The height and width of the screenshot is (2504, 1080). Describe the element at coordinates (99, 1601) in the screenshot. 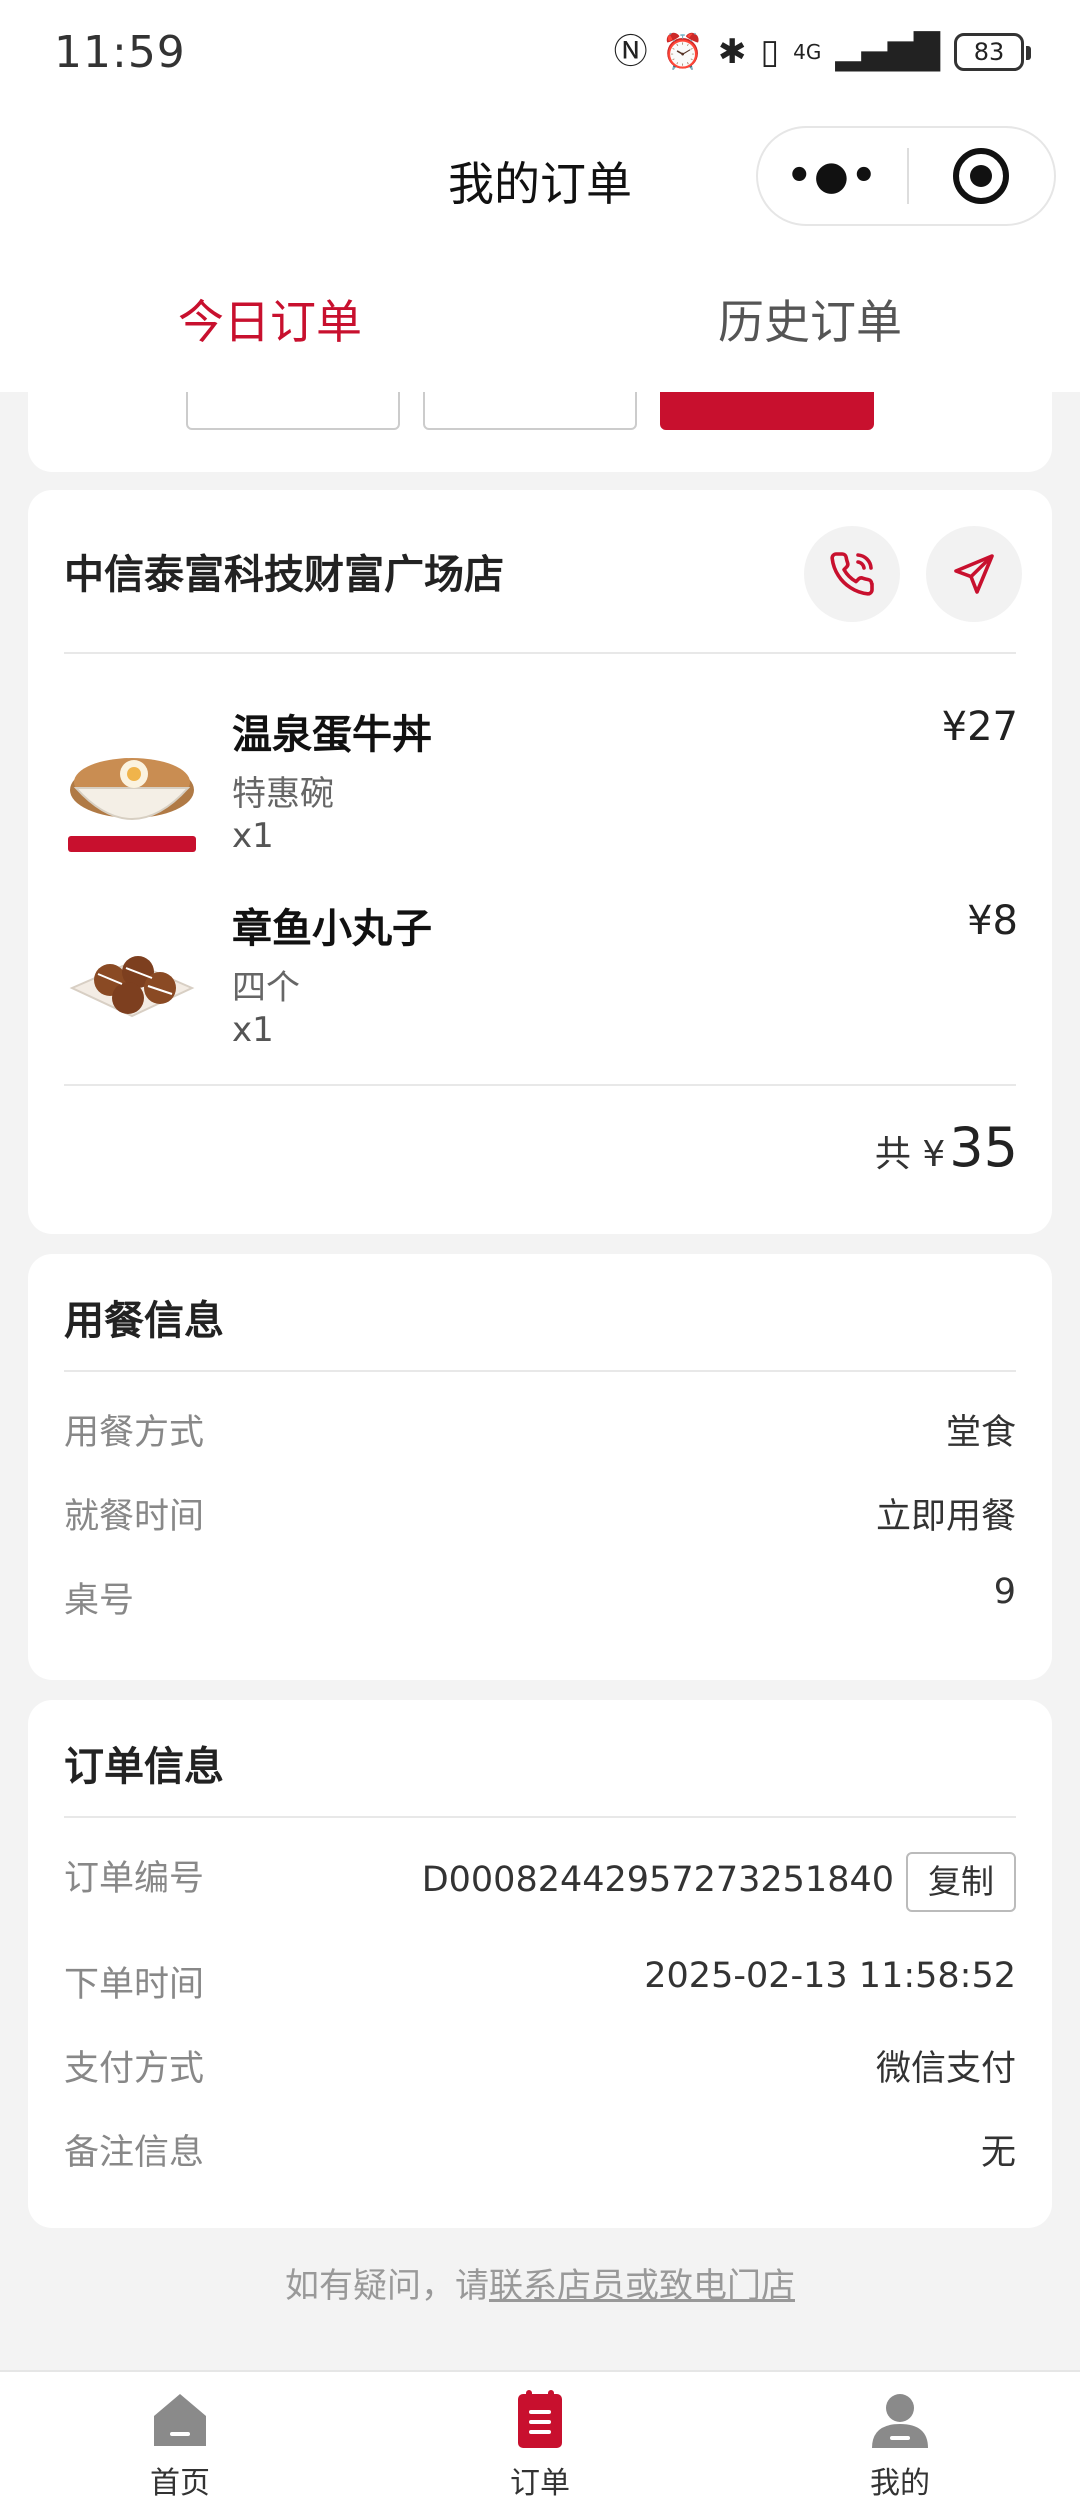

I see `info-label: 桌号` at that location.